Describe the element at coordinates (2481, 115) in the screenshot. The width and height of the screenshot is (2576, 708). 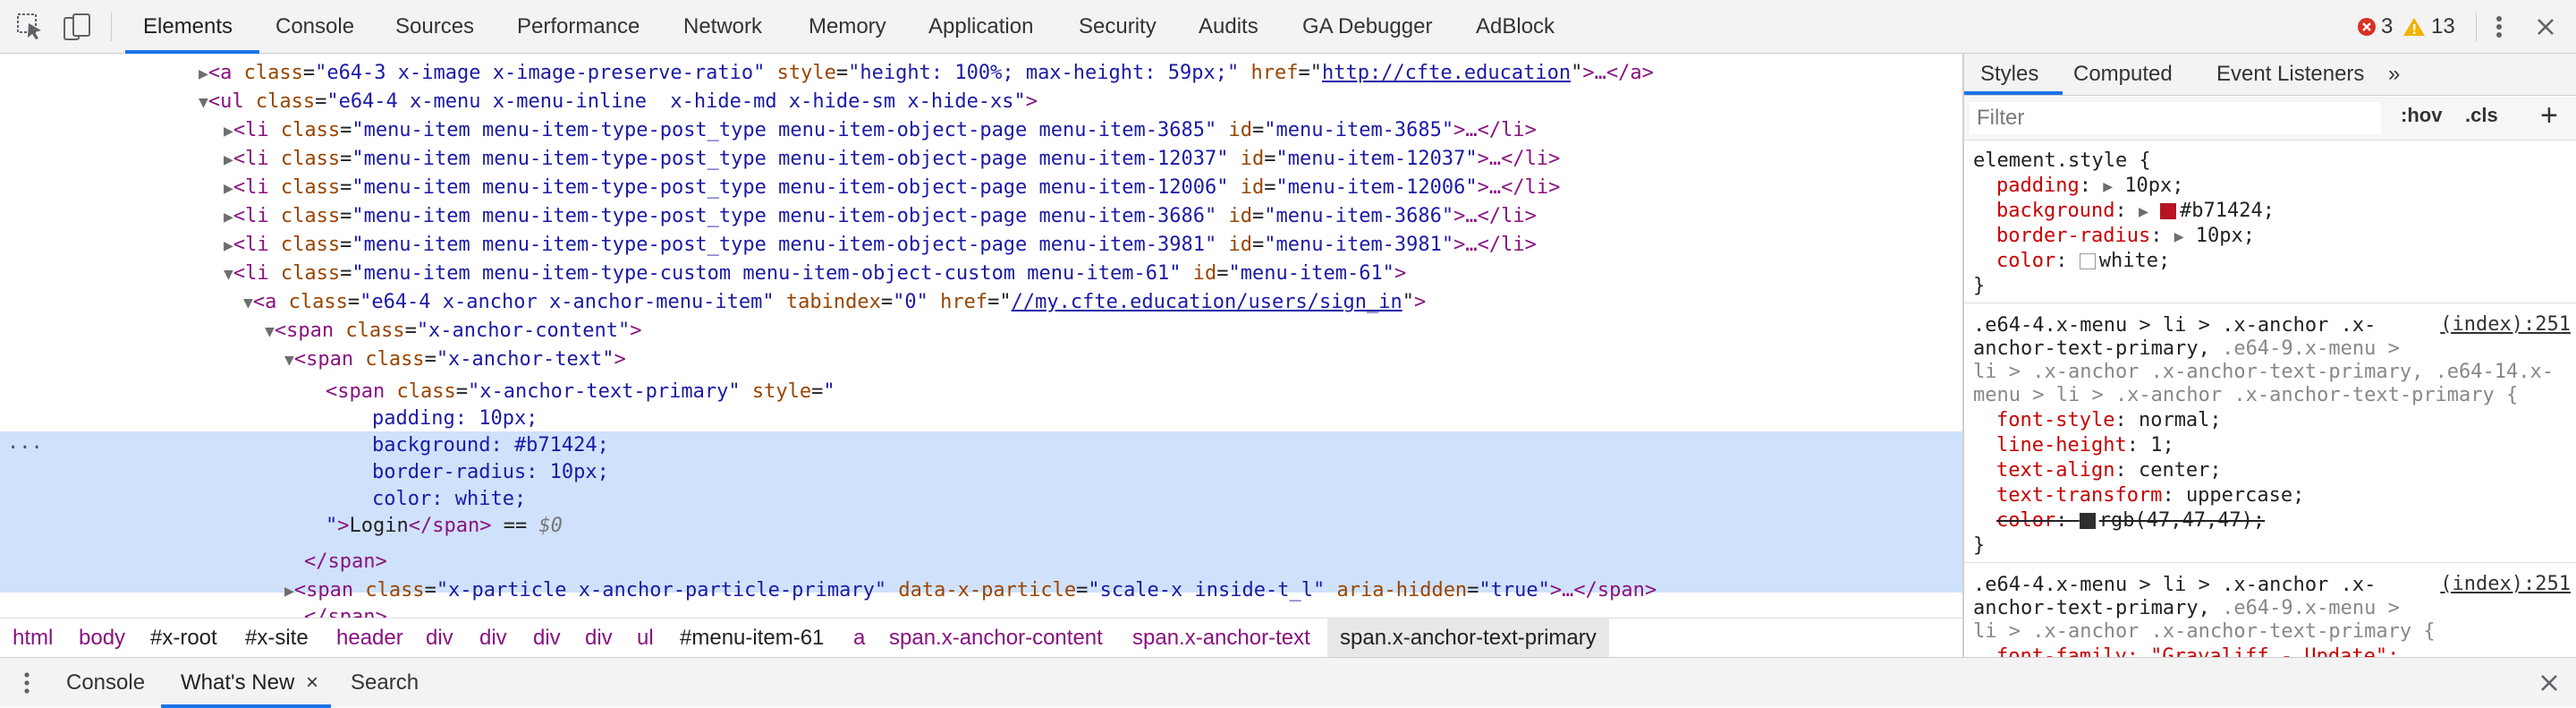
I see `class-toggle: .cls` at that location.